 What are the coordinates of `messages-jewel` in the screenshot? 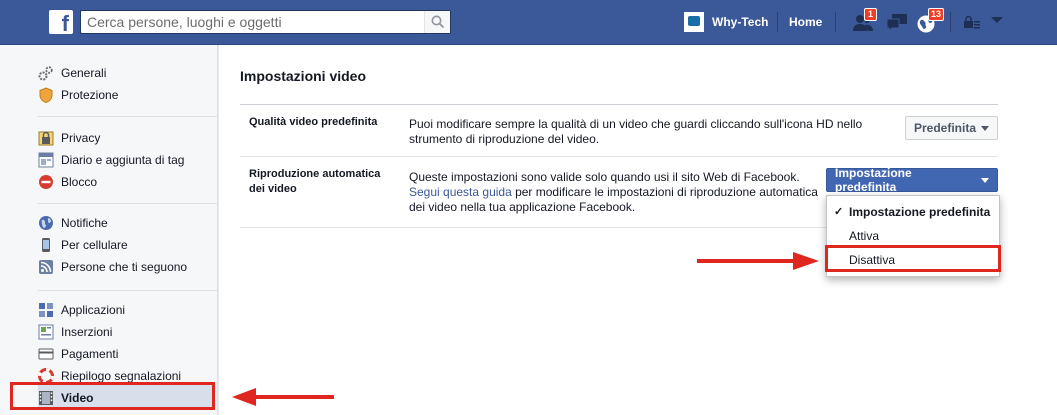 It's located at (897, 23).